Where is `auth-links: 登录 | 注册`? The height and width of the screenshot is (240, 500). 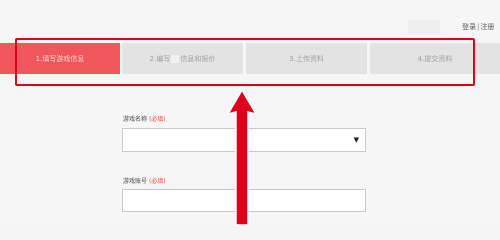 auth-links: 登录 | 注册 is located at coordinates (478, 27).